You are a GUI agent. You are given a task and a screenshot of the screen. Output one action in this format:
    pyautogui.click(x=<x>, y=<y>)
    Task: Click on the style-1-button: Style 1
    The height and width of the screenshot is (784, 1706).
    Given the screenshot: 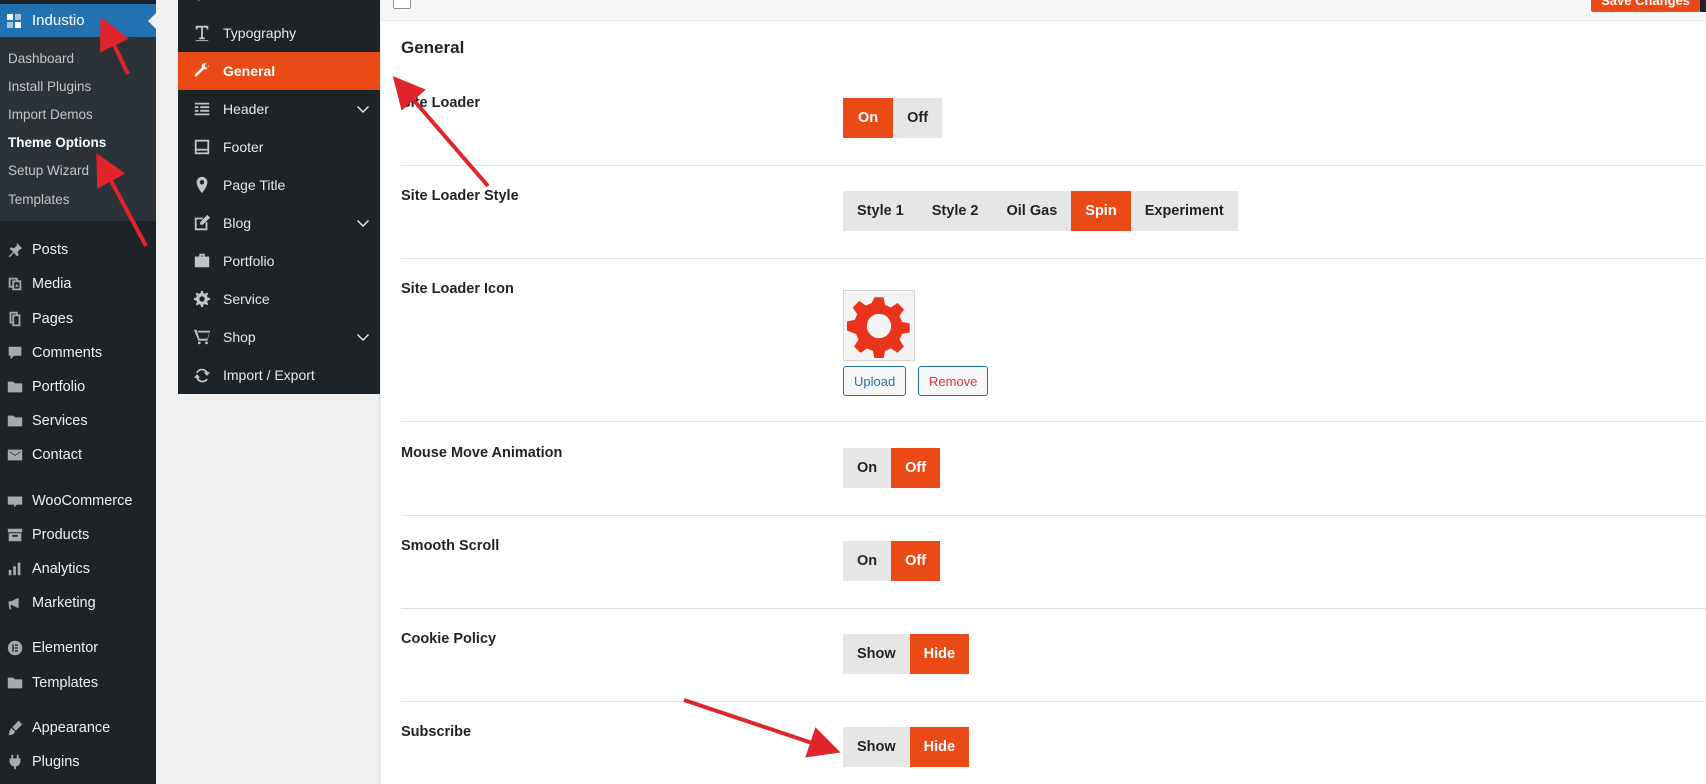 What is the action you would take?
    pyautogui.click(x=880, y=211)
    